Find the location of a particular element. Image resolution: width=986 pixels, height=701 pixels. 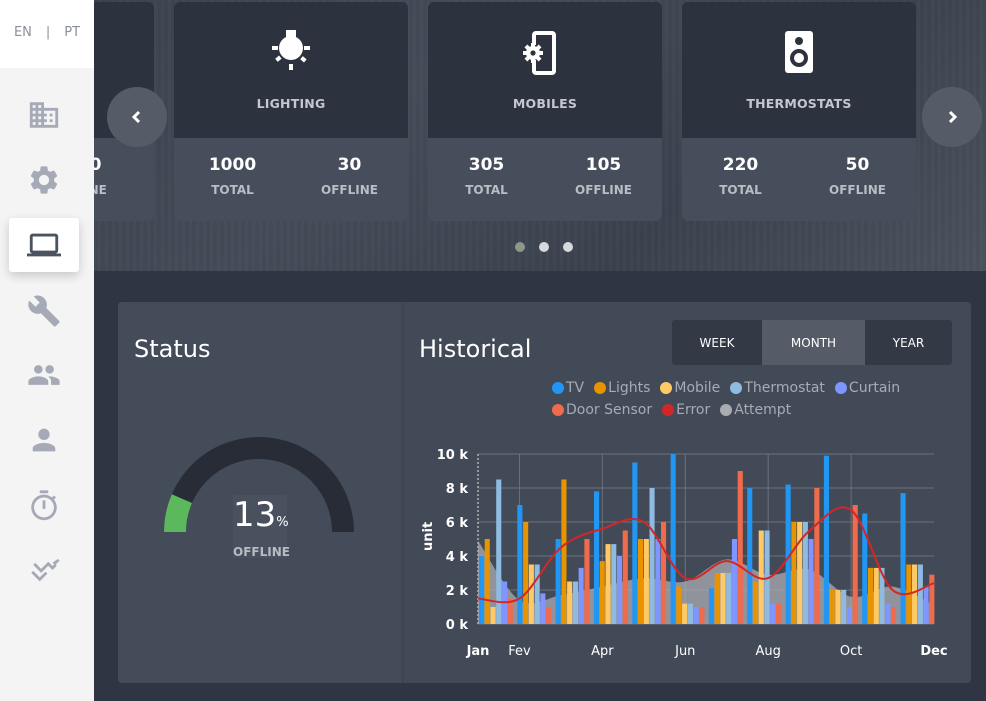

sidebar-item-analytics is located at coordinates (44, 570).